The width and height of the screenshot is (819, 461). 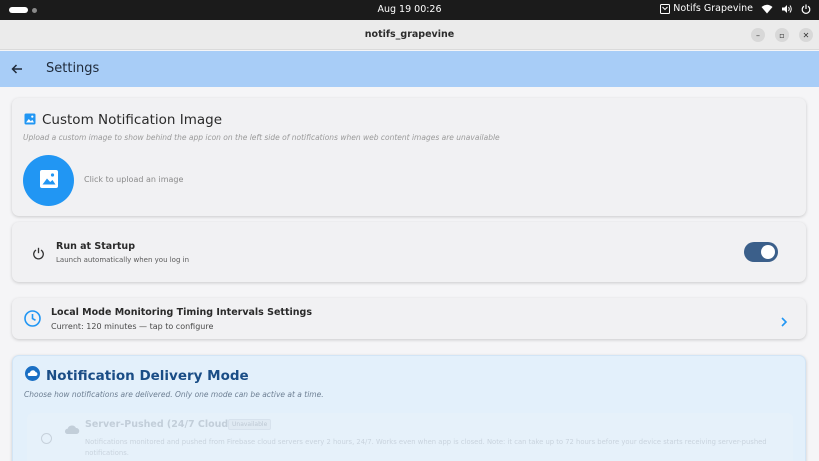 What do you see at coordinates (73, 68) in the screenshot?
I see `page-title: Settings` at bounding box center [73, 68].